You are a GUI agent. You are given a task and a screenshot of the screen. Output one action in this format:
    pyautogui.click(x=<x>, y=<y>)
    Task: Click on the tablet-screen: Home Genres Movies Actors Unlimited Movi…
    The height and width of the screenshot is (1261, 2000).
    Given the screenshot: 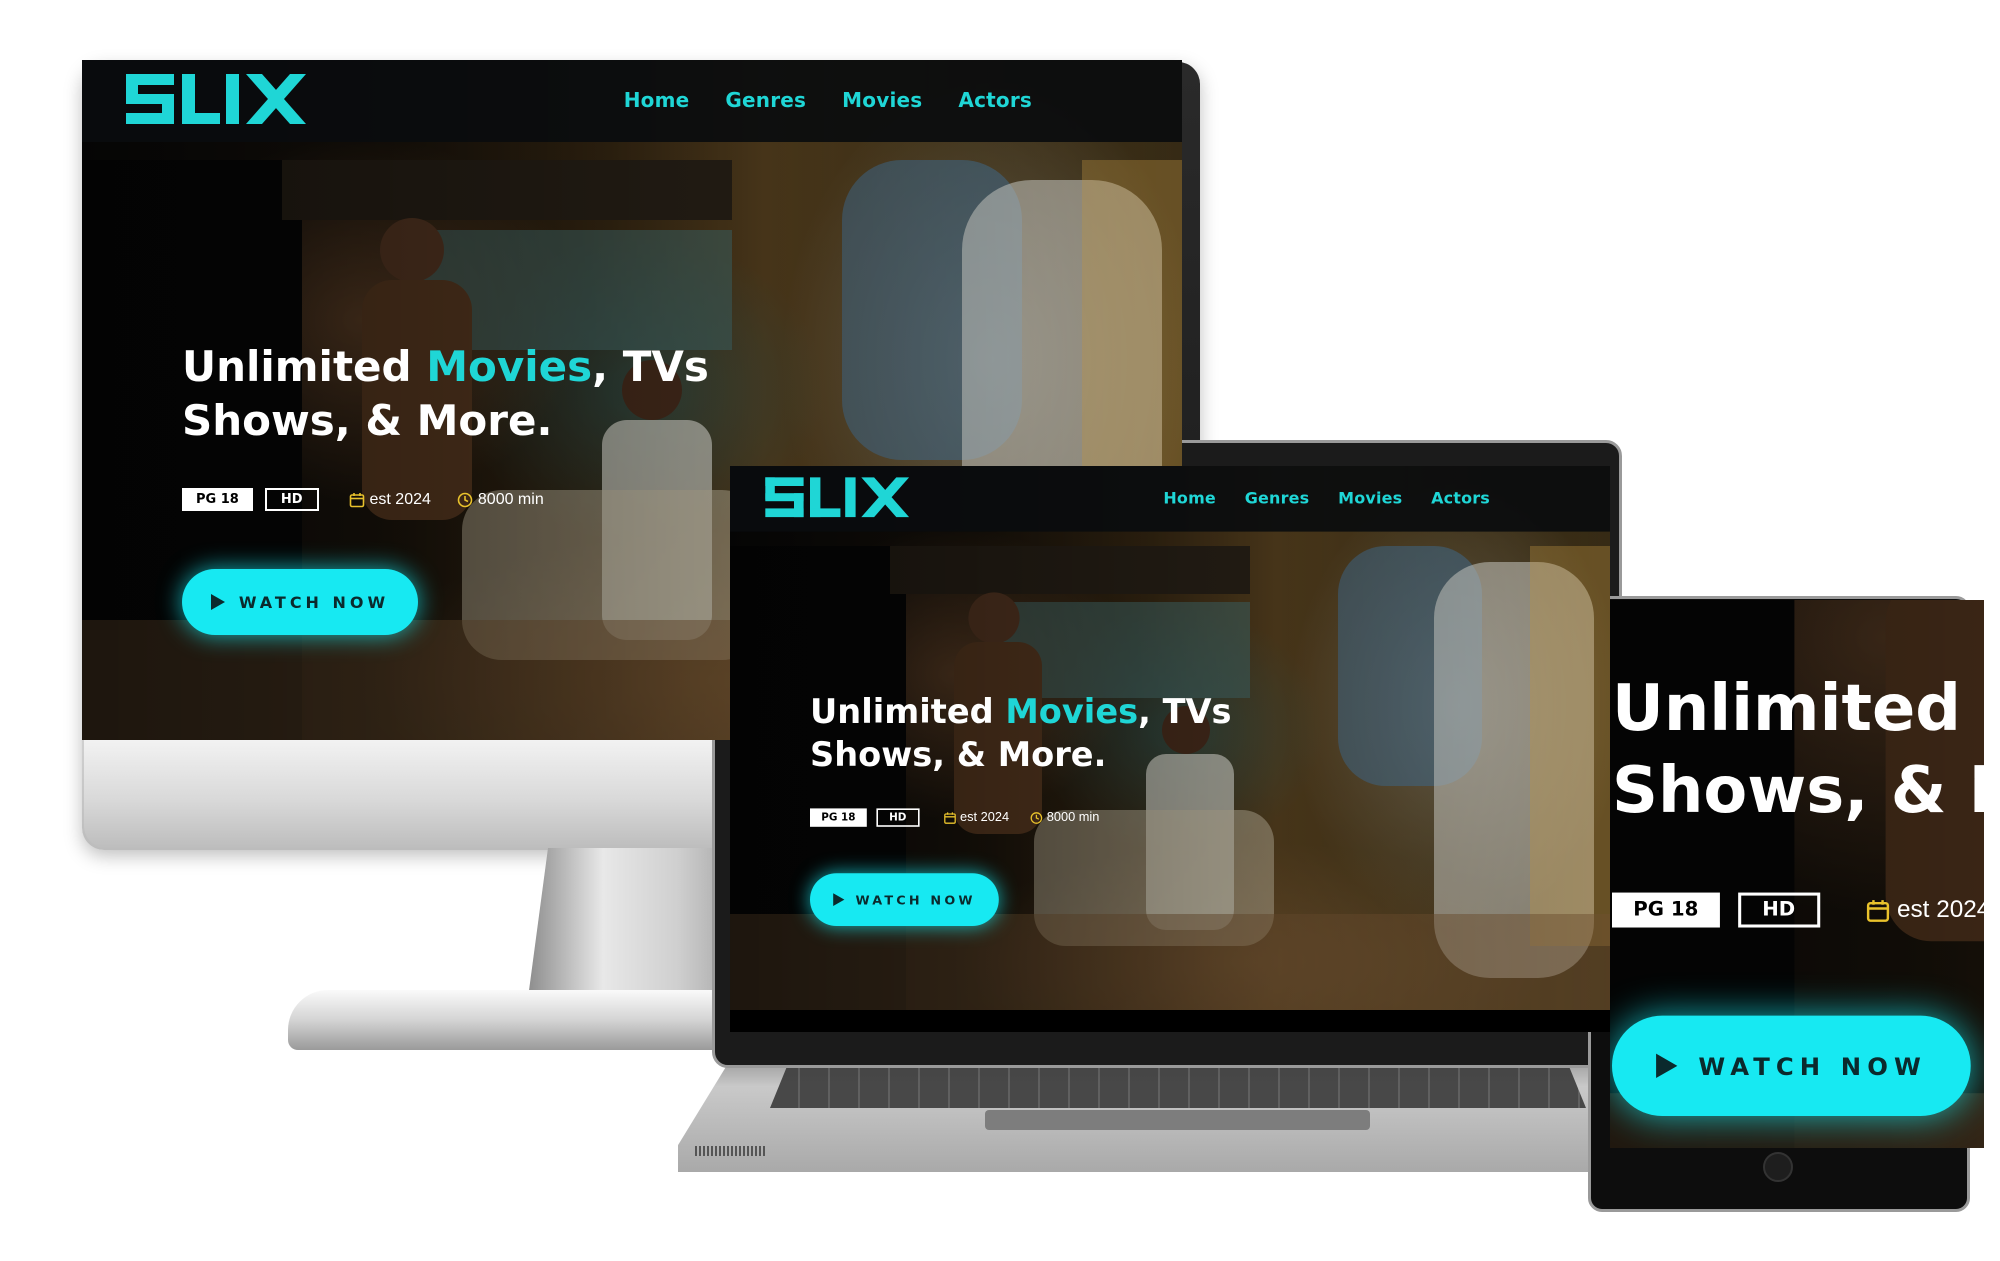 What is the action you would take?
    pyautogui.click(x=1797, y=874)
    